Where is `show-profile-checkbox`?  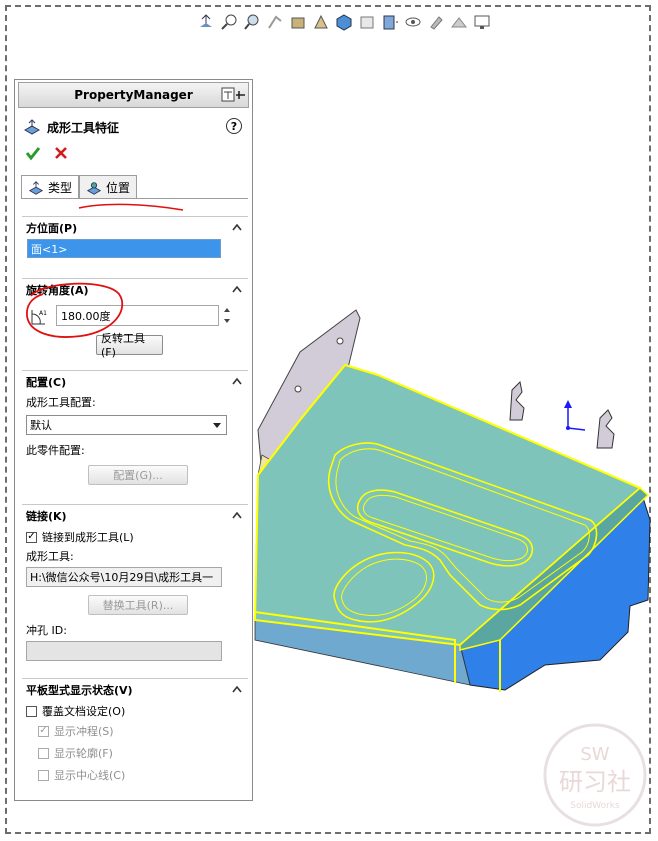
show-profile-checkbox is located at coordinates (43, 753).